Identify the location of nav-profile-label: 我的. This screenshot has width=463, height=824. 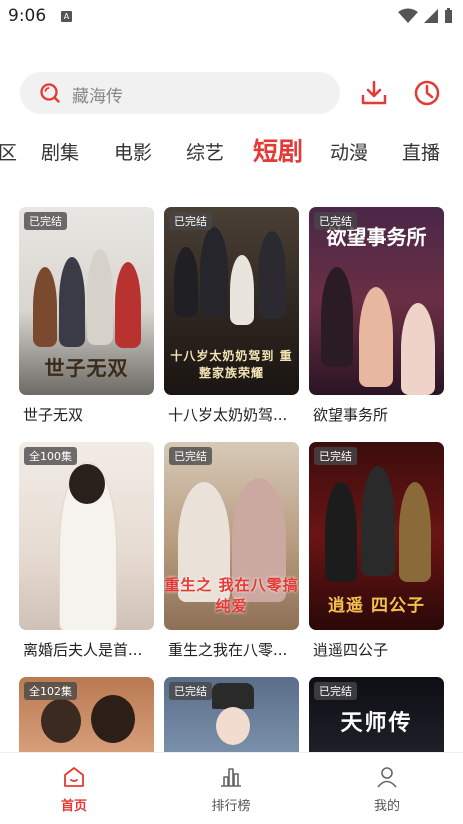
(386, 806).